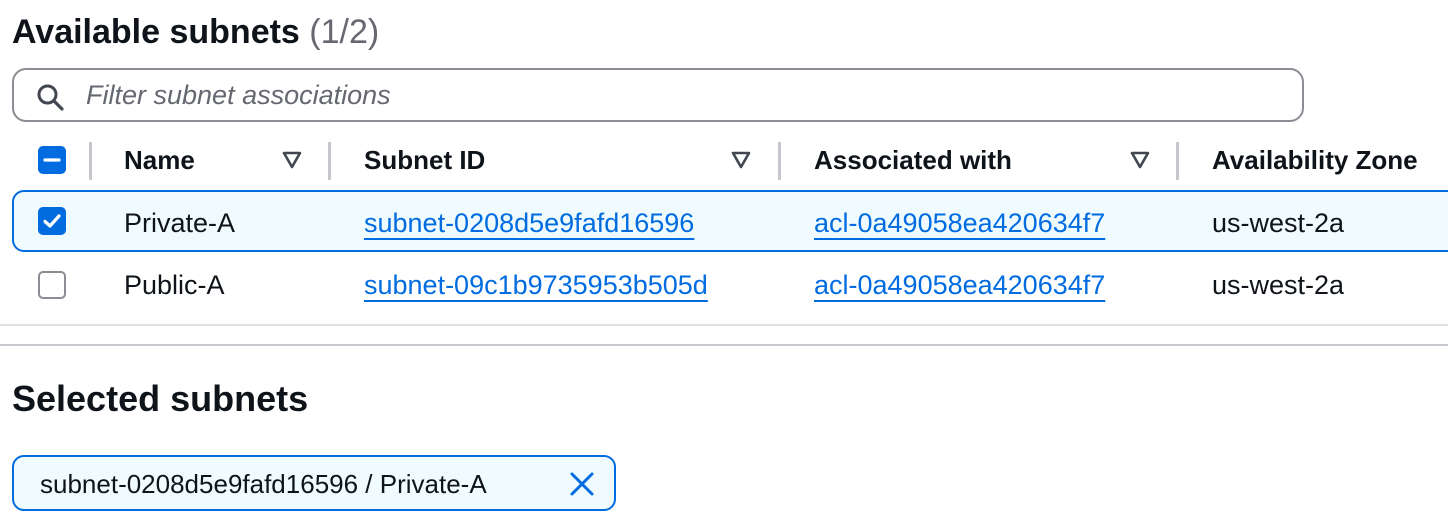  What do you see at coordinates (50, 97) in the screenshot?
I see `search-icon` at bounding box center [50, 97].